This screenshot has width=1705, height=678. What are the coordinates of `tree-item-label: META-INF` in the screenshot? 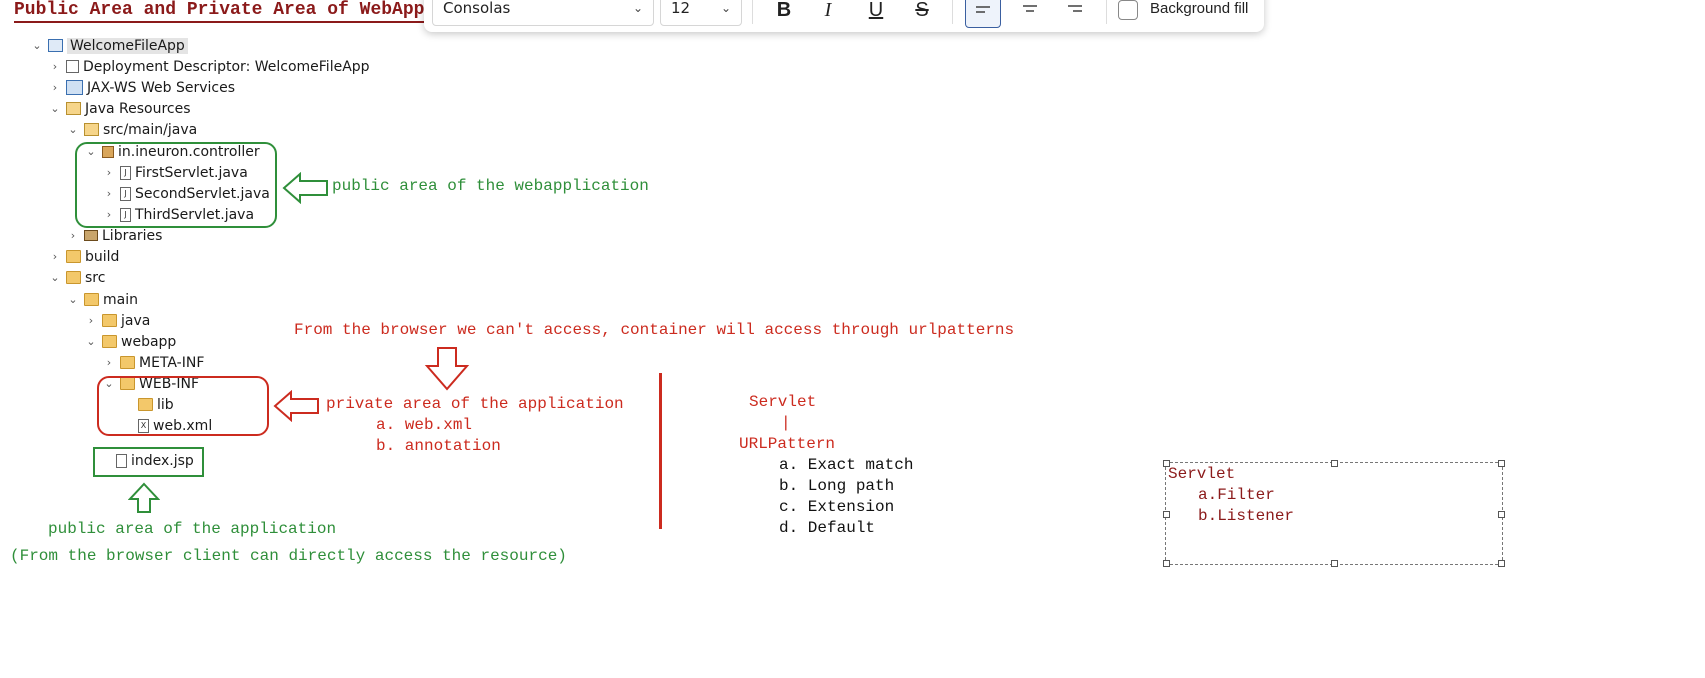 It's located at (172, 362).